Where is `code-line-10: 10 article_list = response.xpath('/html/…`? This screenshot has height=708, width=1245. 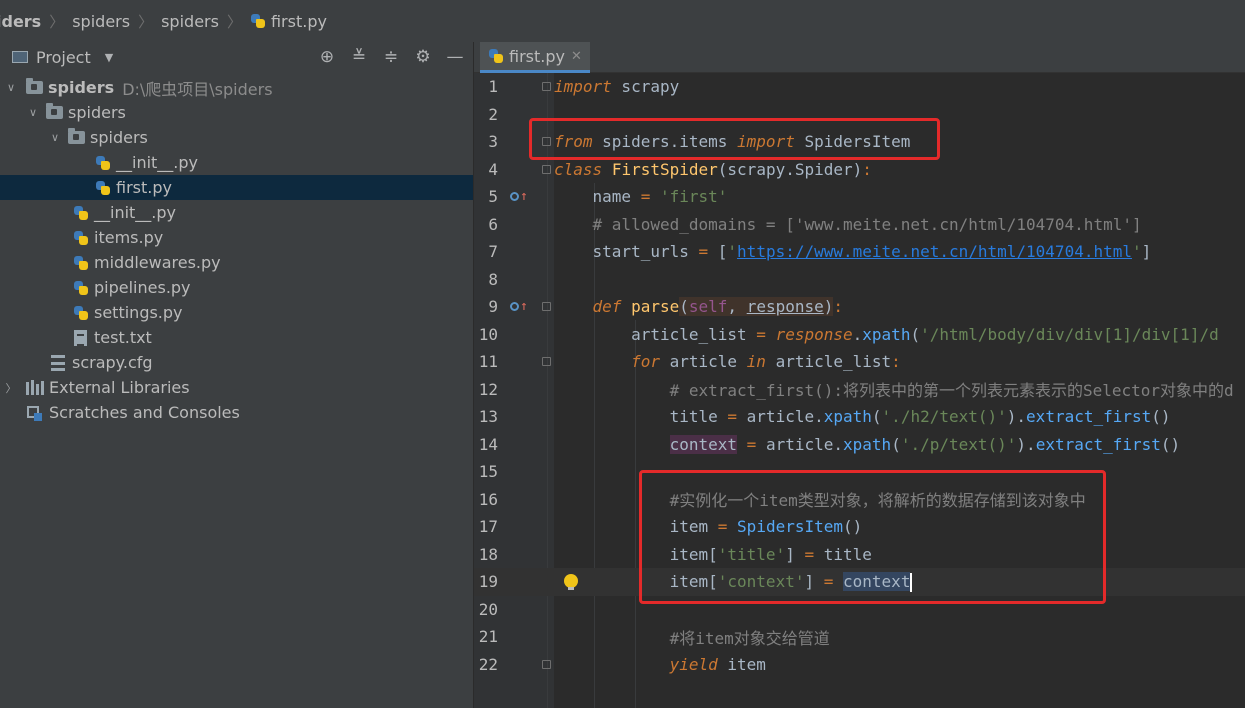
code-line-10: 10 article_list = response.xpath('/html/… is located at coordinates (859, 335).